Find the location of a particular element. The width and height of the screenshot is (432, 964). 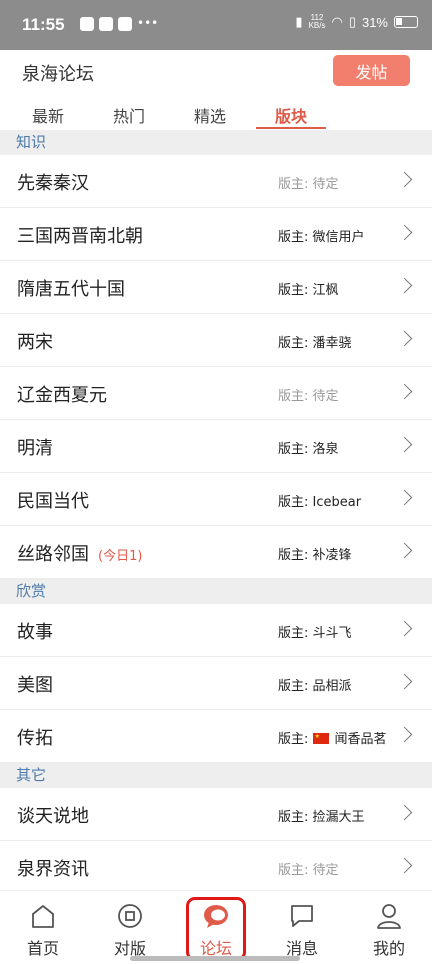

board-moderator: 版主: 微信用户 is located at coordinates (321, 237).